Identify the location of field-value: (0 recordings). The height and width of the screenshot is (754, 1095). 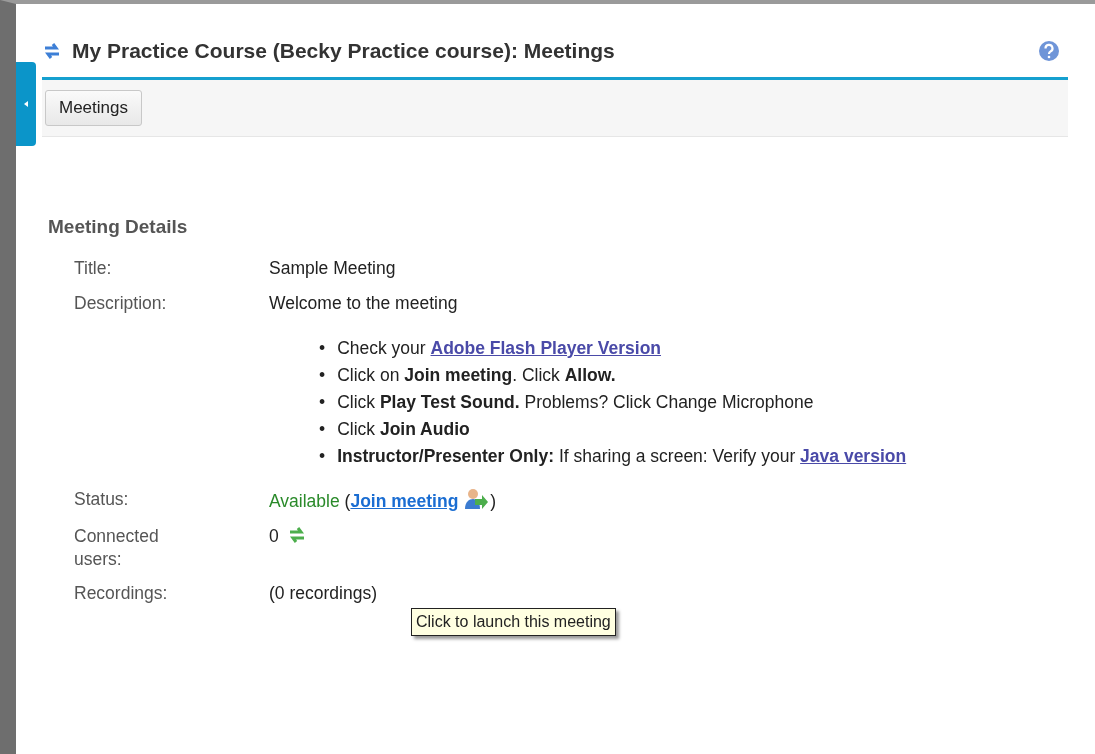
(323, 593).